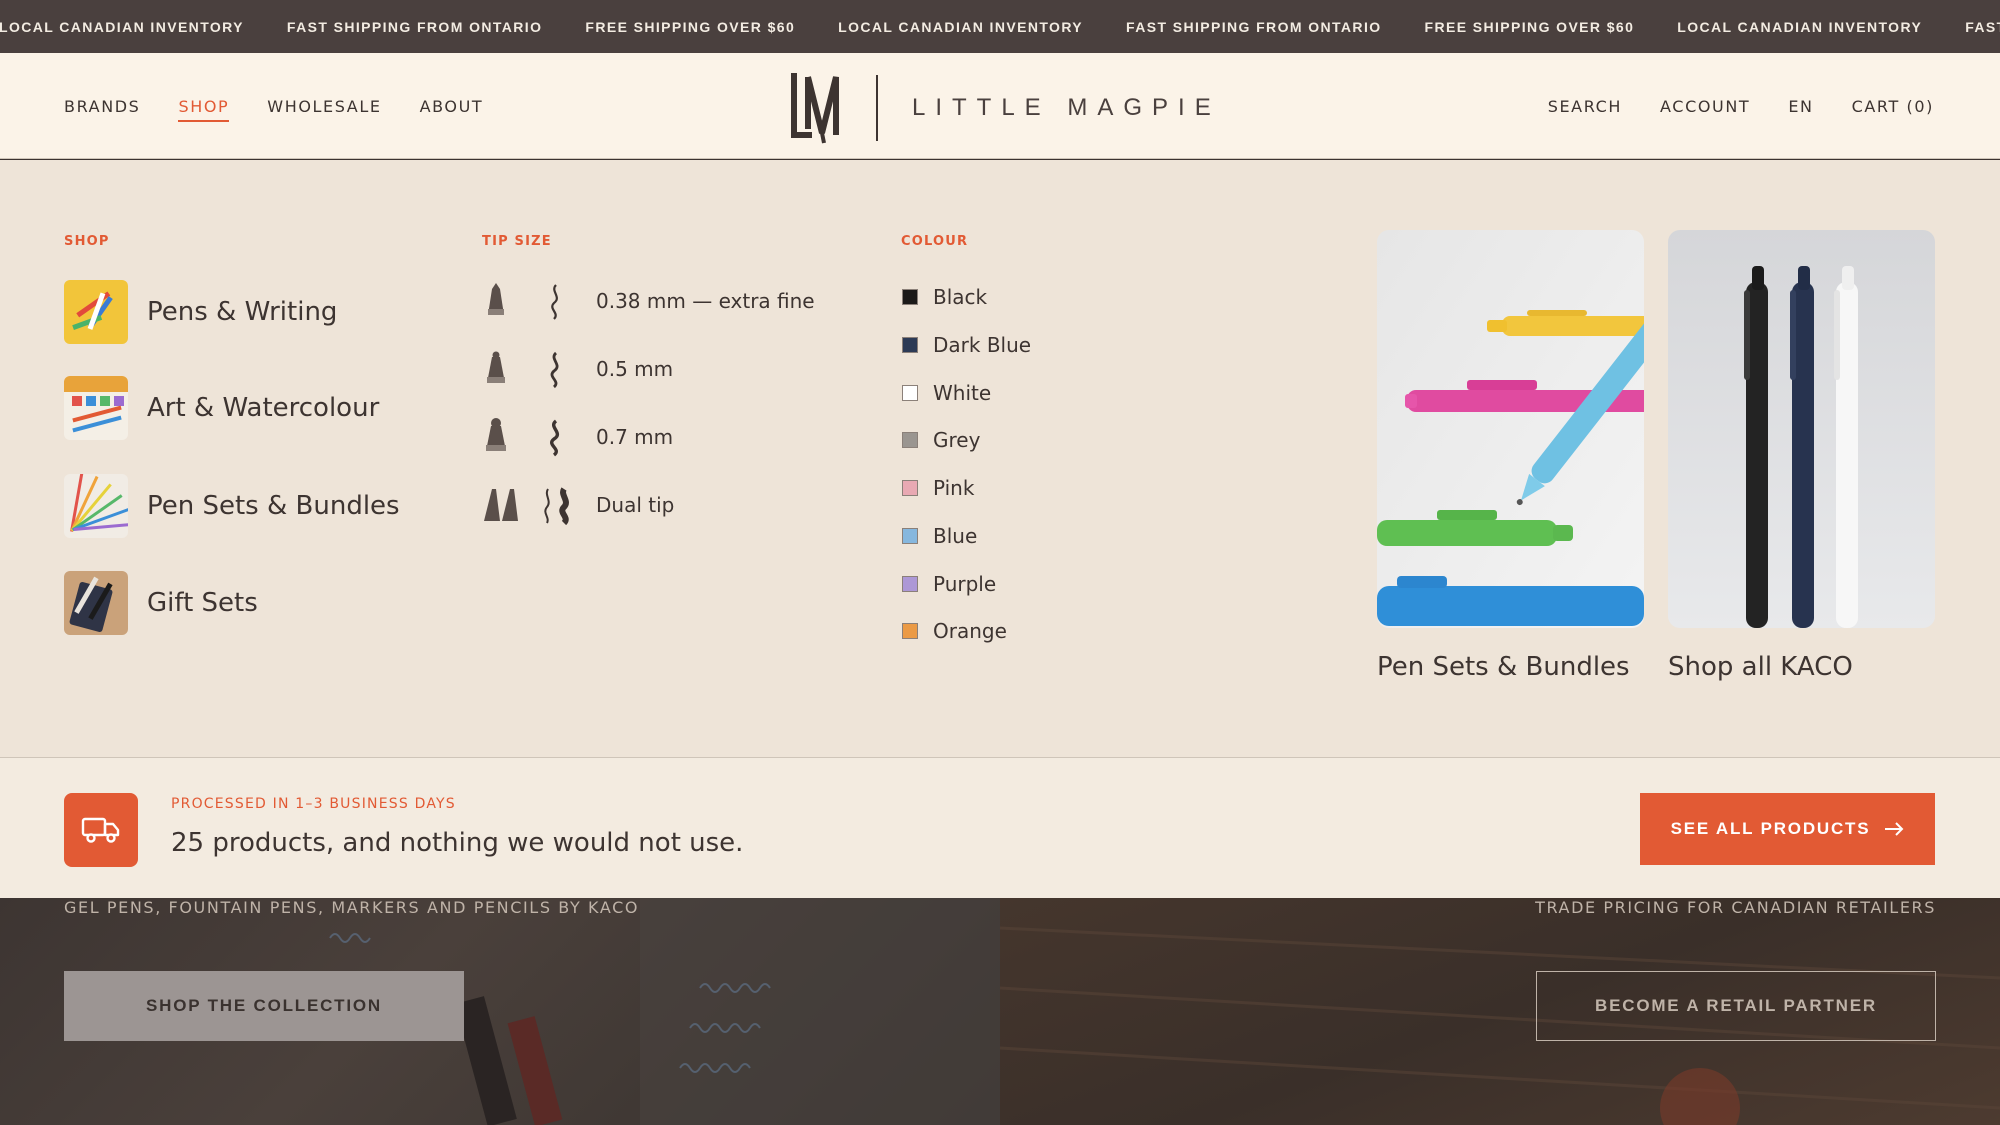 The width and height of the screenshot is (2000, 1125). Describe the element at coordinates (955, 536) in the screenshot. I see `colour-label: Blue` at that location.